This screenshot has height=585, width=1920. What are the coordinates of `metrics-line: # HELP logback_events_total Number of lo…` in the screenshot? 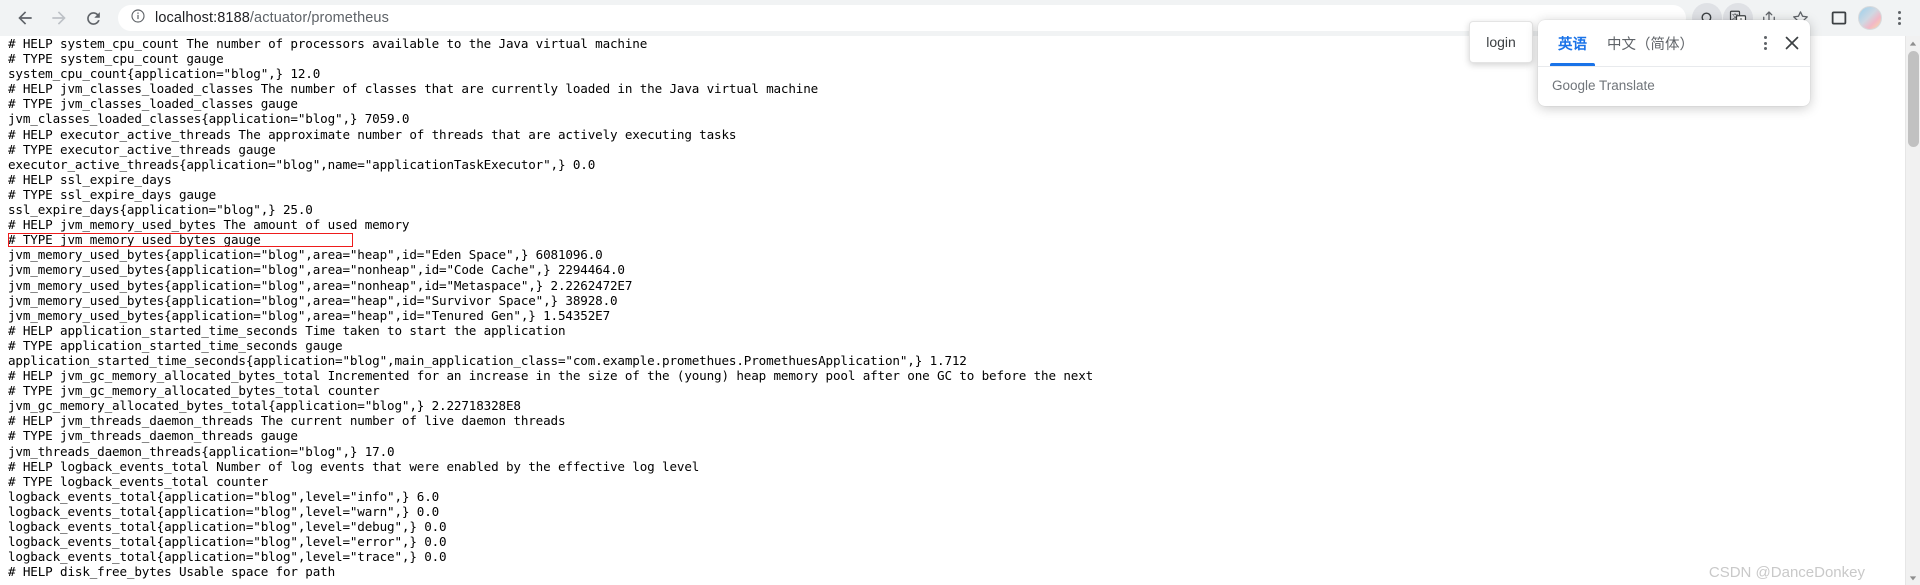 It's located at (354, 466).